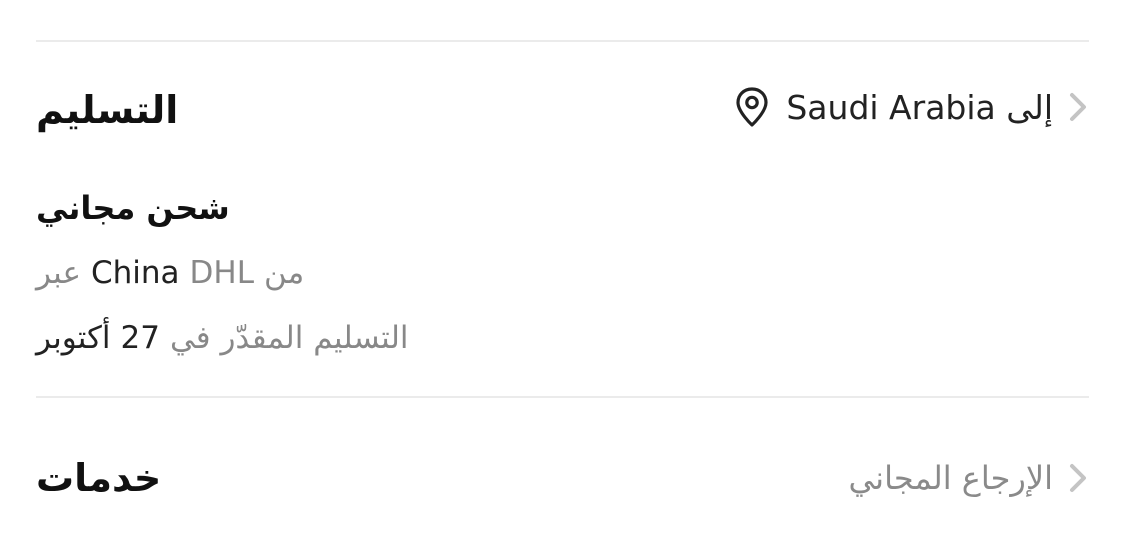  Describe the element at coordinates (58, 273) in the screenshot. I see `via-word: عبر` at that location.